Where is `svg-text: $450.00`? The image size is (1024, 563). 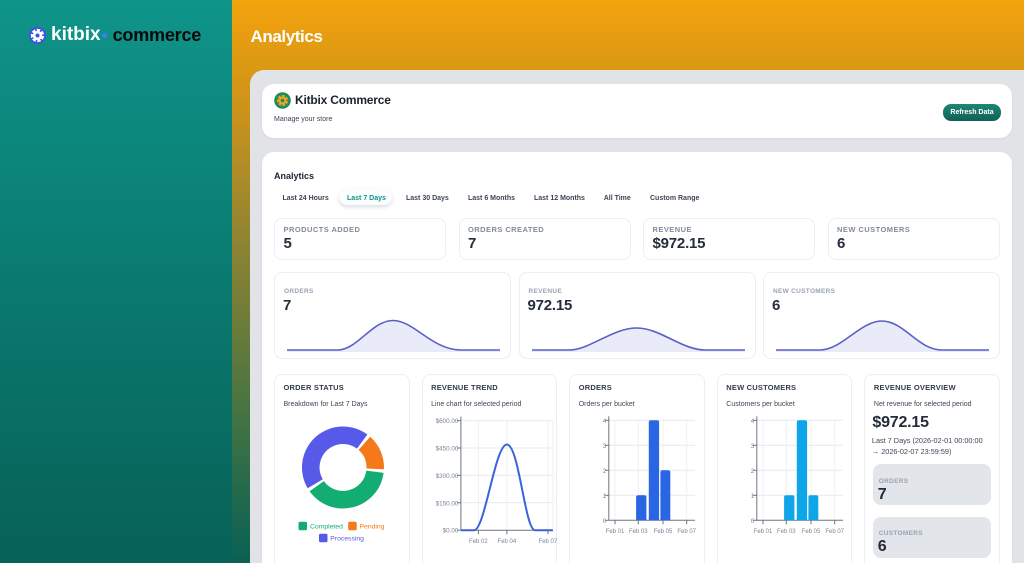
svg-text: $450.00 is located at coordinates (446, 449).